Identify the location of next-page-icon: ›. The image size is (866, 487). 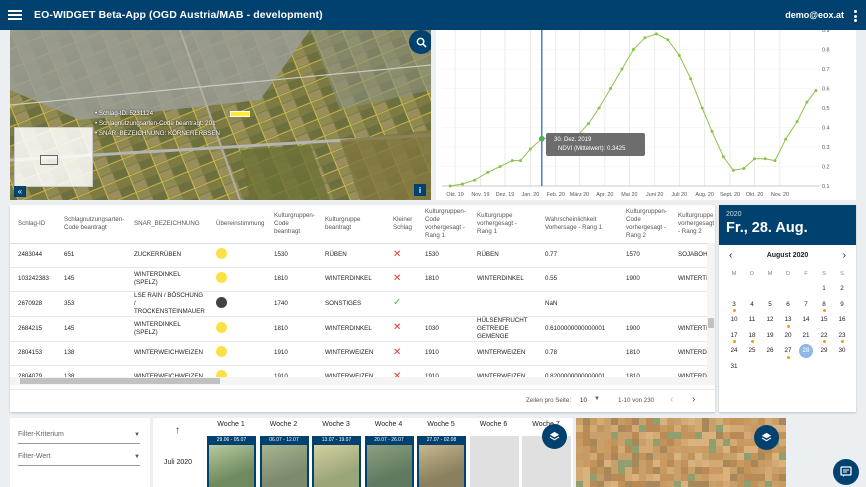
(693, 399).